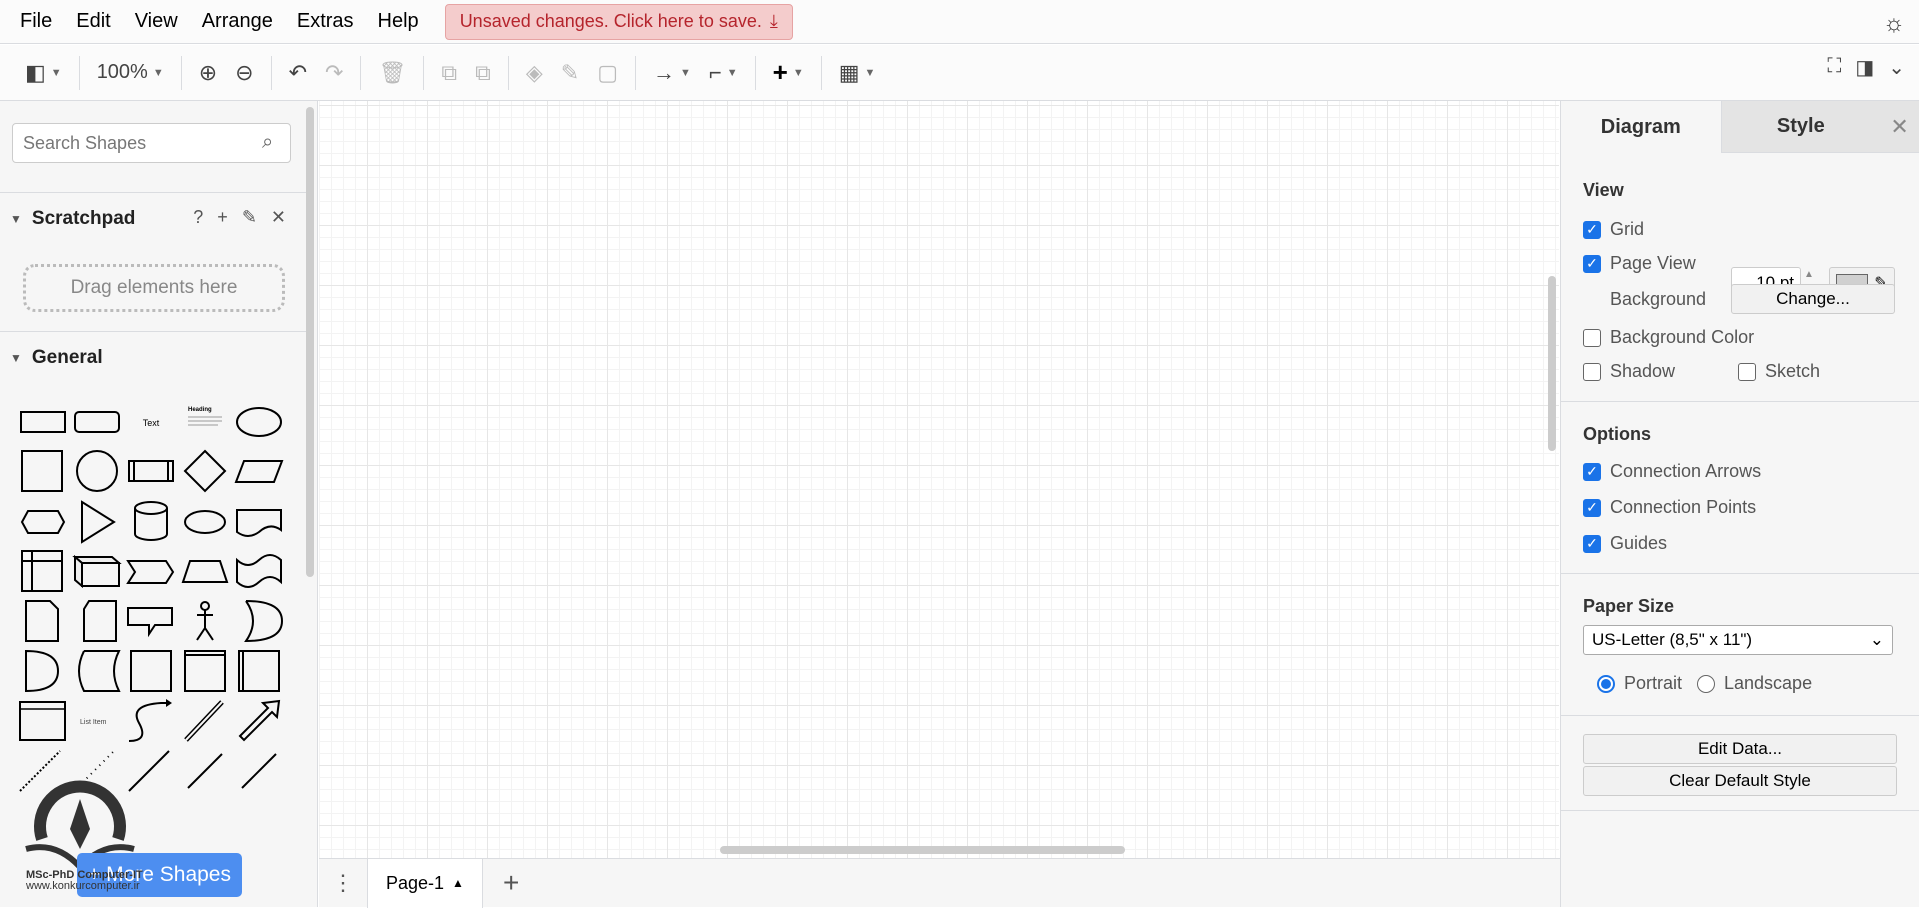 This screenshot has width=1919, height=908. What do you see at coordinates (198, 217) in the screenshot?
I see `help-icon: ?` at bounding box center [198, 217].